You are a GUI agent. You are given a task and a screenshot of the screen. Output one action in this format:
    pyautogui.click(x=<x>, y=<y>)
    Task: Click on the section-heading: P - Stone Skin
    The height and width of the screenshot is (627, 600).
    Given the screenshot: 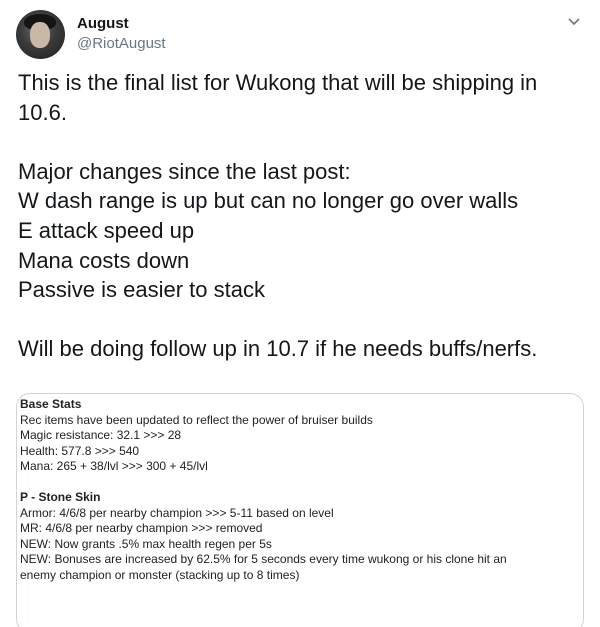 What is the action you would take?
    pyautogui.click(x=60, y=497)
    